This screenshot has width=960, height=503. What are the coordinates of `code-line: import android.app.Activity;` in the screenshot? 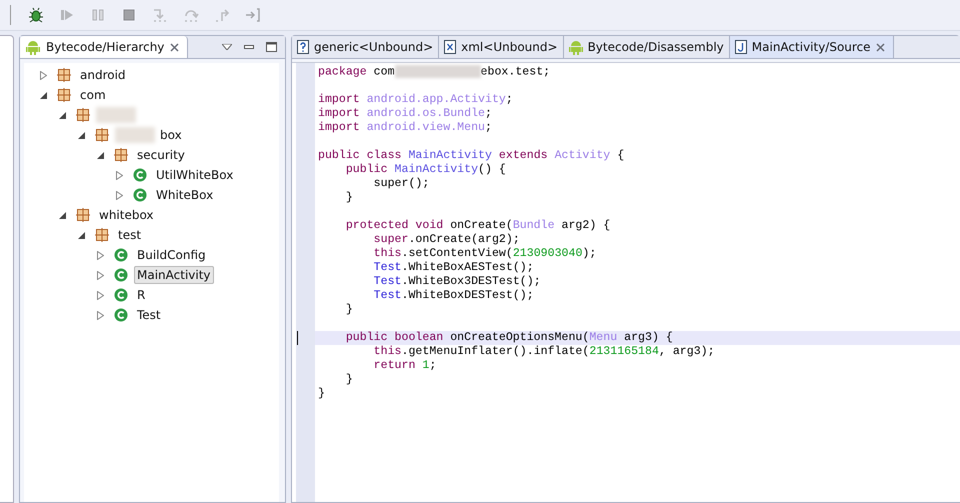 It's located at (415, 100).